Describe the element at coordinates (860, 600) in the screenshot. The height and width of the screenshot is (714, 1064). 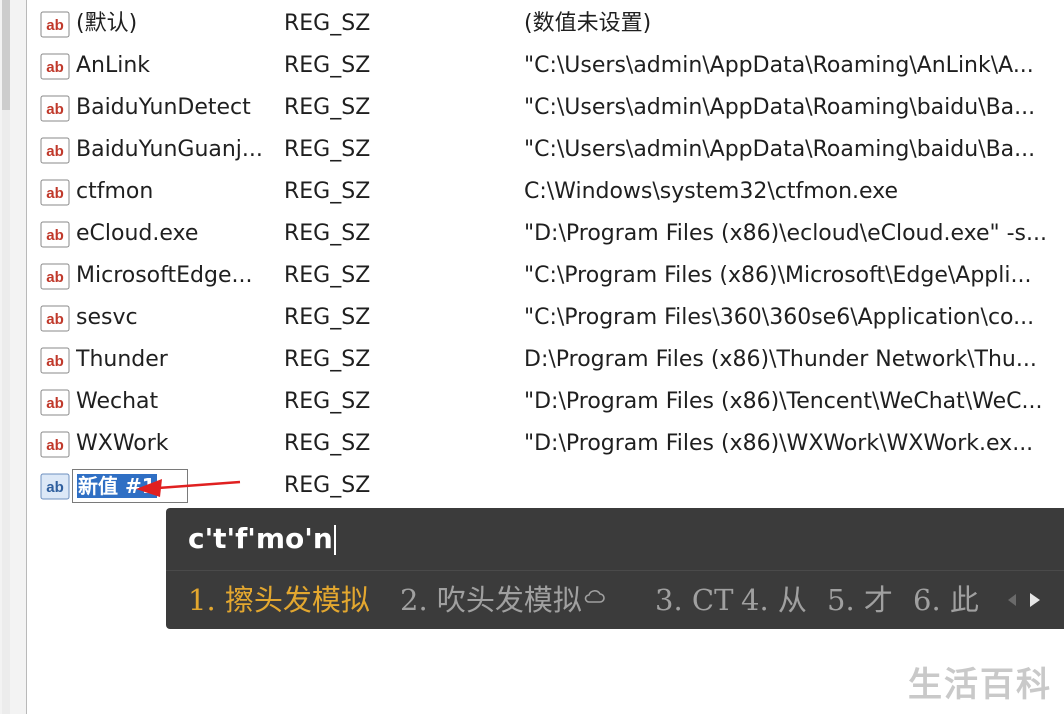
I see `ime-candidate-5: 5. 才` at that location.